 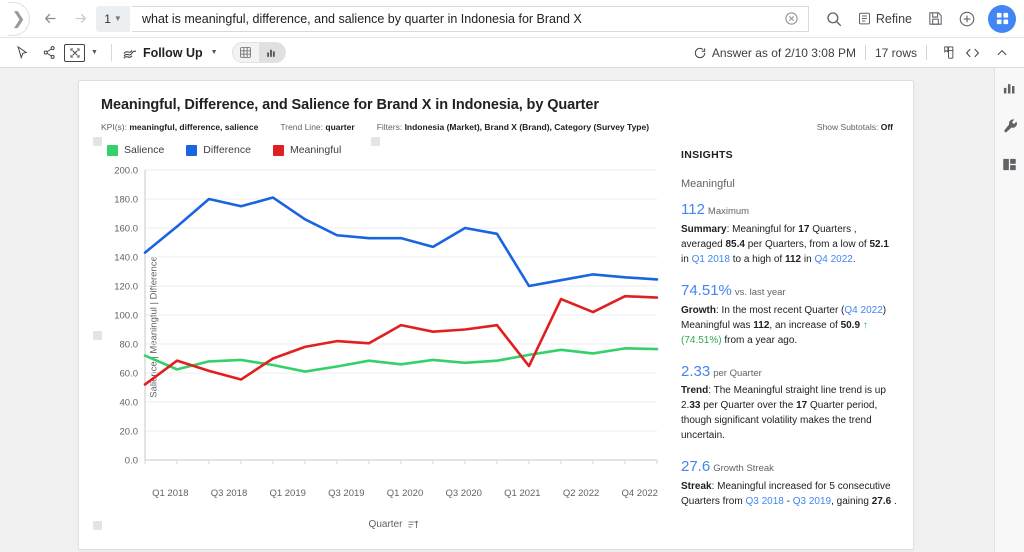 I want to click on x-axis-title-row: Quarter, so click(x=374, y=524).